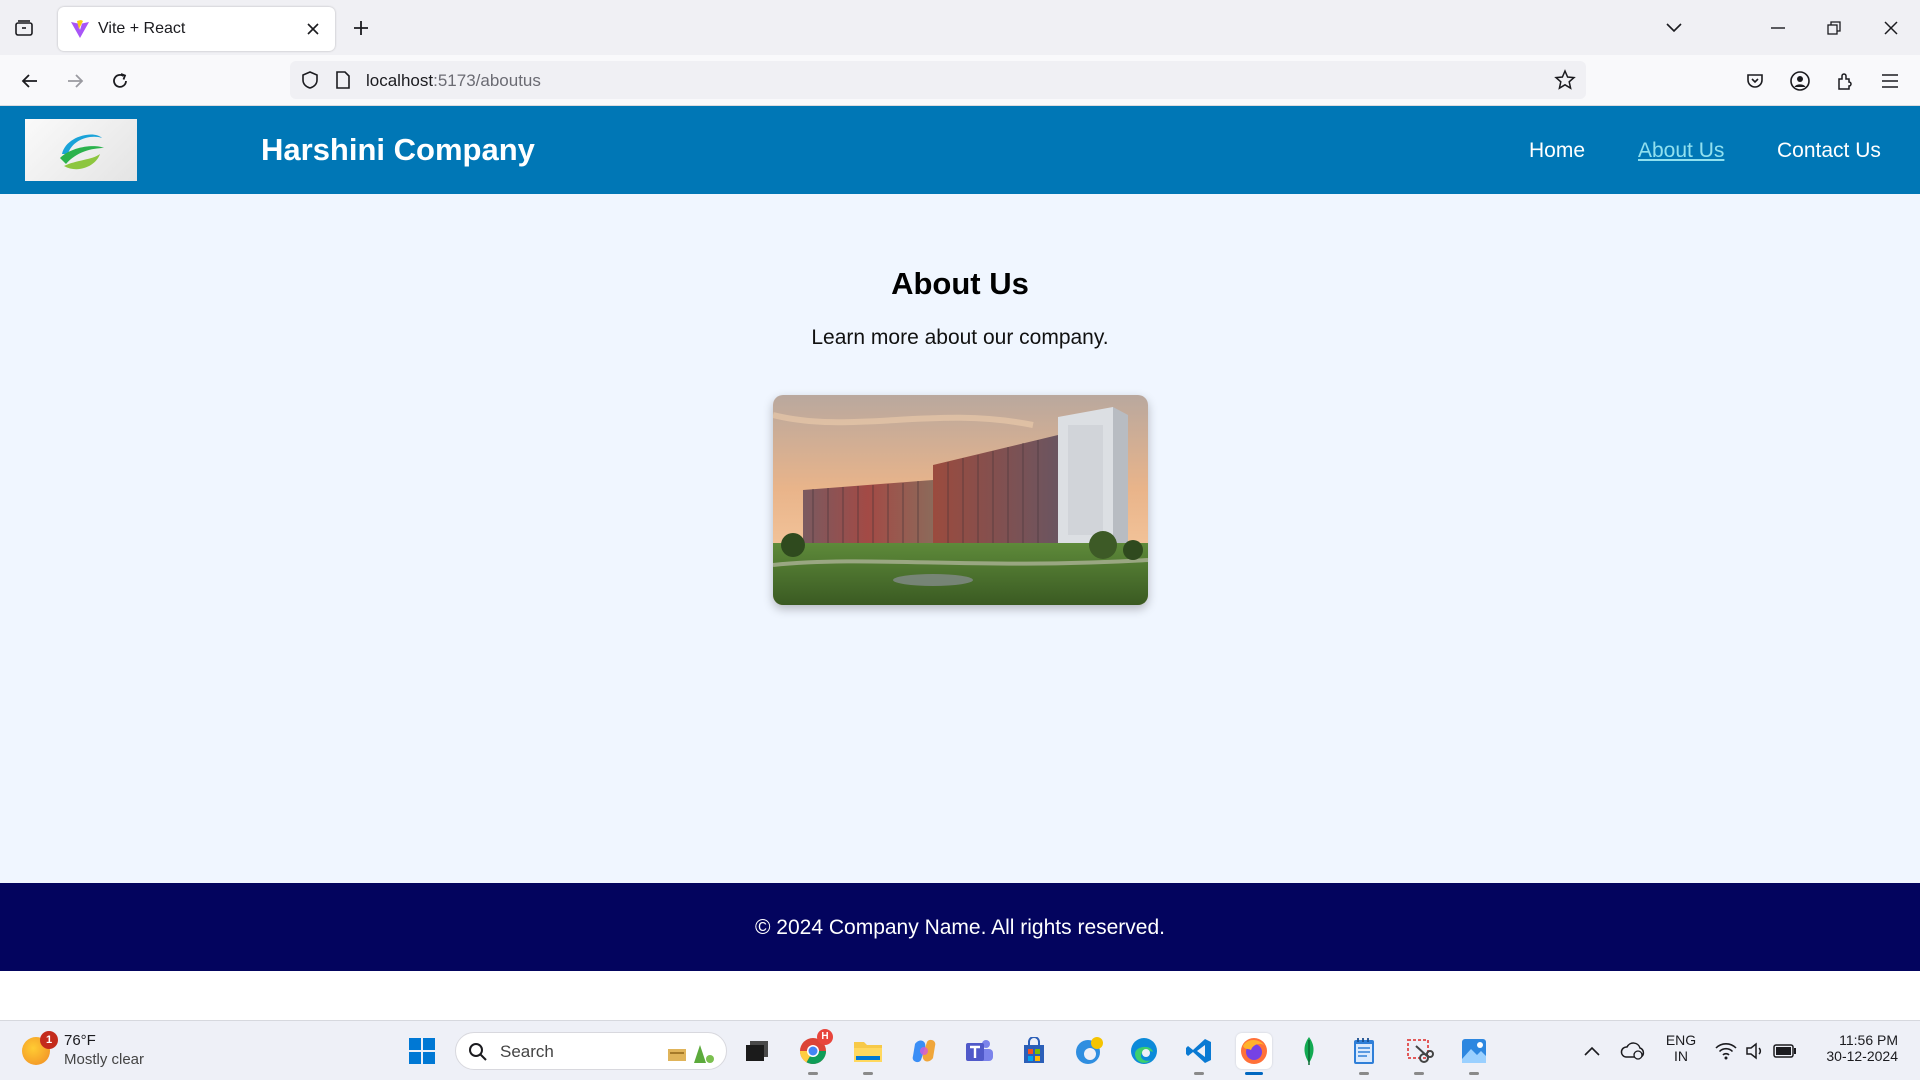 The width and height of the screenshot is (1920, 1080). Describe the element at coordinates (1419, 1054) in the screenshot. I see `snipping-tool-icon` at that location.